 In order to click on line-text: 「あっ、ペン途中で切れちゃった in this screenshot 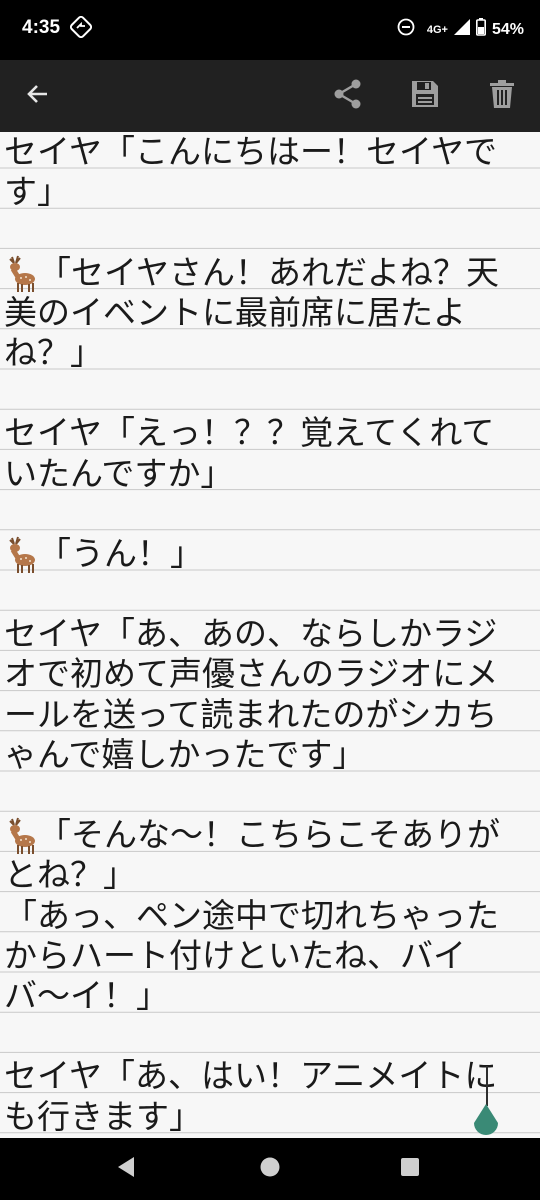, I will do `click(251, 915)`.